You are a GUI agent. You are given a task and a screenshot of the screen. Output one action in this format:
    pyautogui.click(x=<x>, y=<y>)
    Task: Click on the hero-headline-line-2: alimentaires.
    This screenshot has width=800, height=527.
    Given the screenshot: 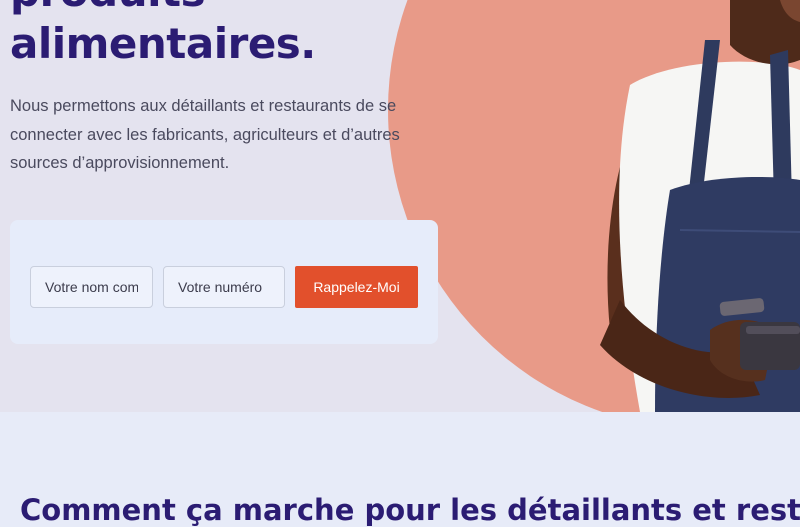 What is the action you would take?
    pyautogui.click(x=163, y=43)
    